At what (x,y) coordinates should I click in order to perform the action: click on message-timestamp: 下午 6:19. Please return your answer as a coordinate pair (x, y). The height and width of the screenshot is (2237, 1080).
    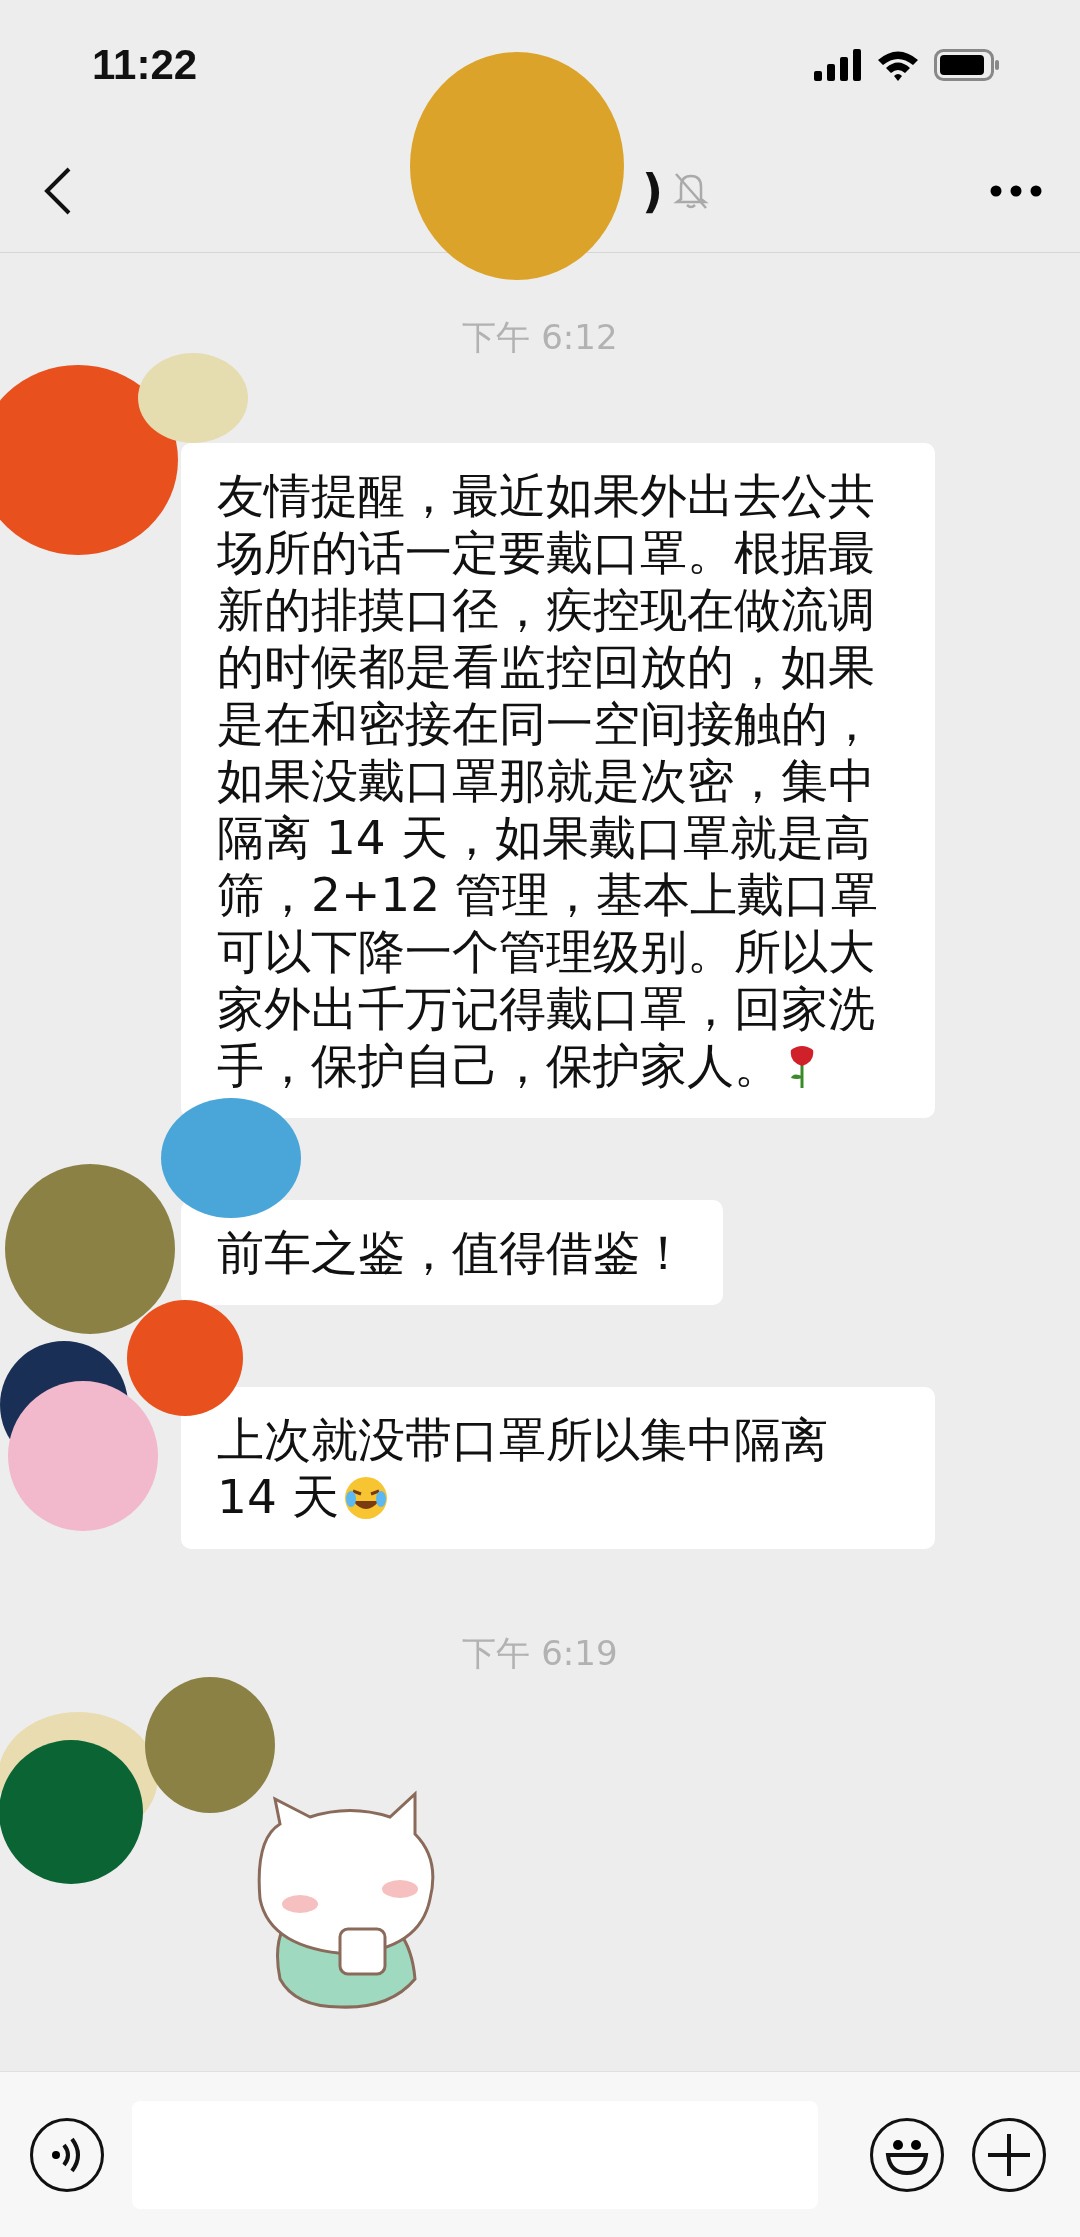
    Looking at the image, I should click on (540, 1653).